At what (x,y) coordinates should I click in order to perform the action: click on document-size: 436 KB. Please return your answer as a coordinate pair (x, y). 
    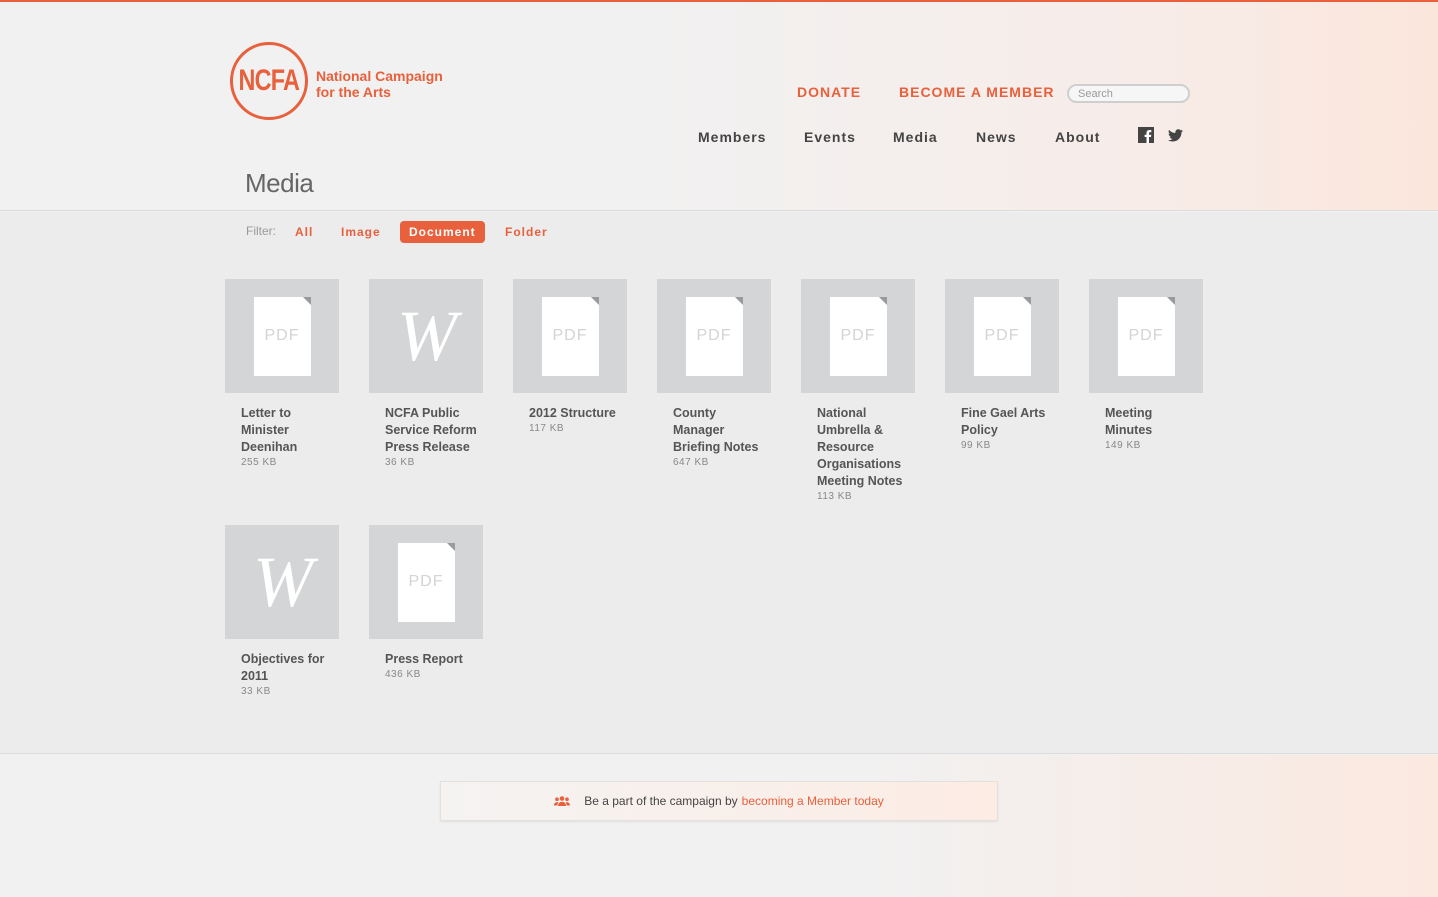
    Looking at the image, I should click on (403, 674).